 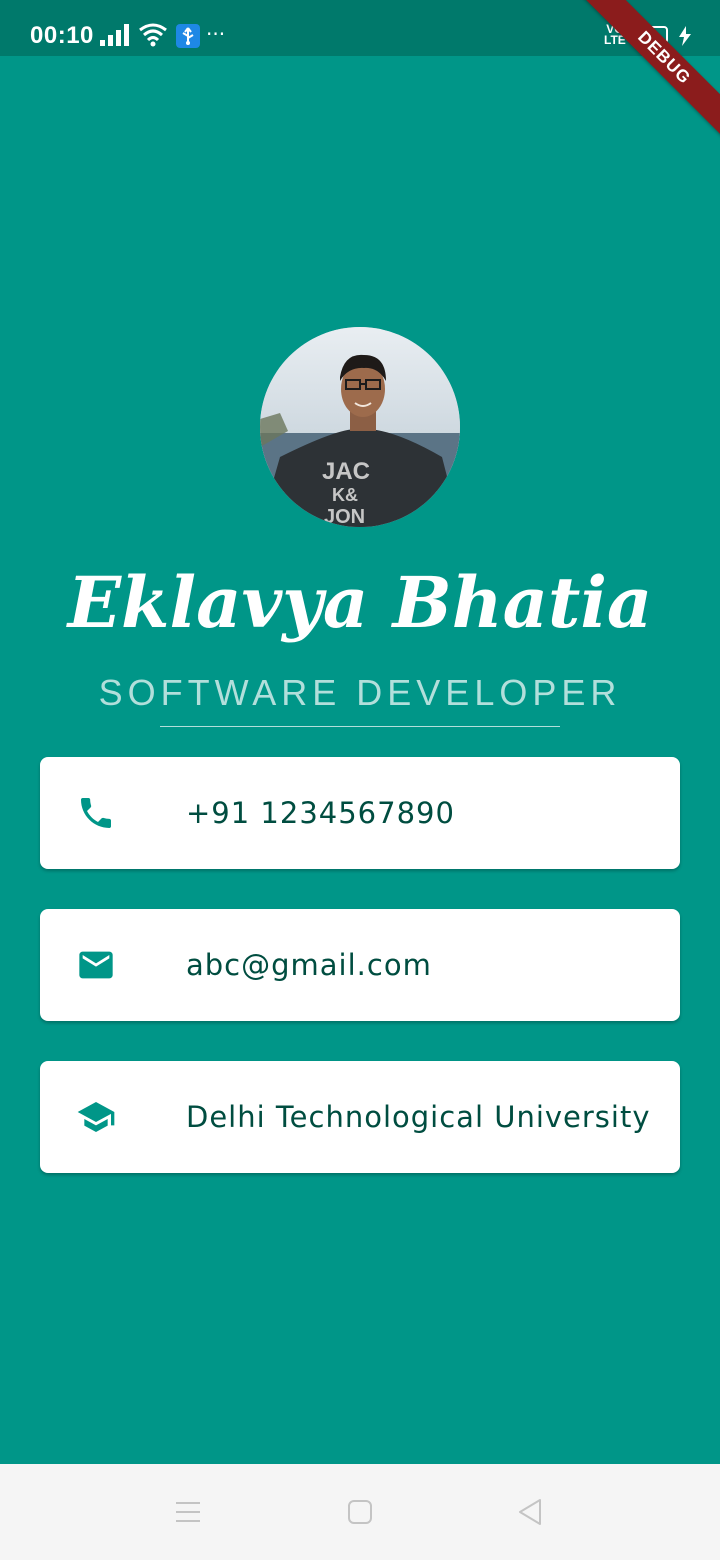 I want to click on profile-title: SOFTWARE DEVELOPER, so click(x=360, y=692).